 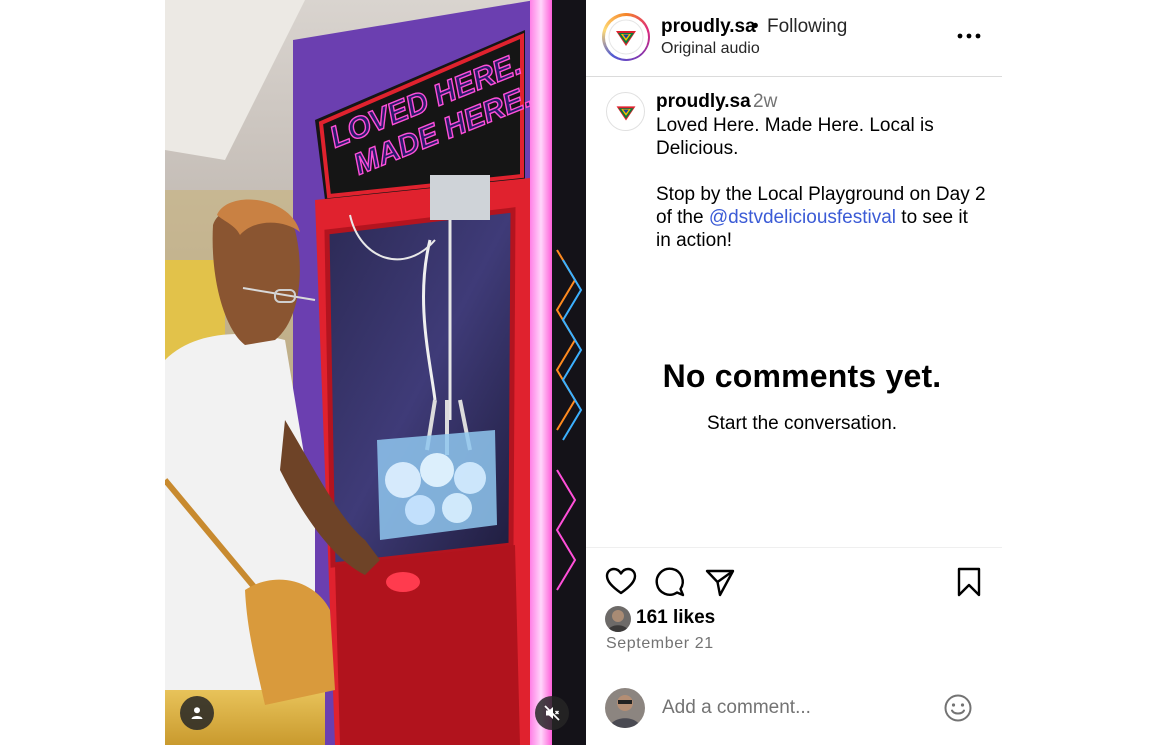 What do you see at coordinates (797, 708) in the screenshot?
I see `comment-input` at bounding box center [797, 708].